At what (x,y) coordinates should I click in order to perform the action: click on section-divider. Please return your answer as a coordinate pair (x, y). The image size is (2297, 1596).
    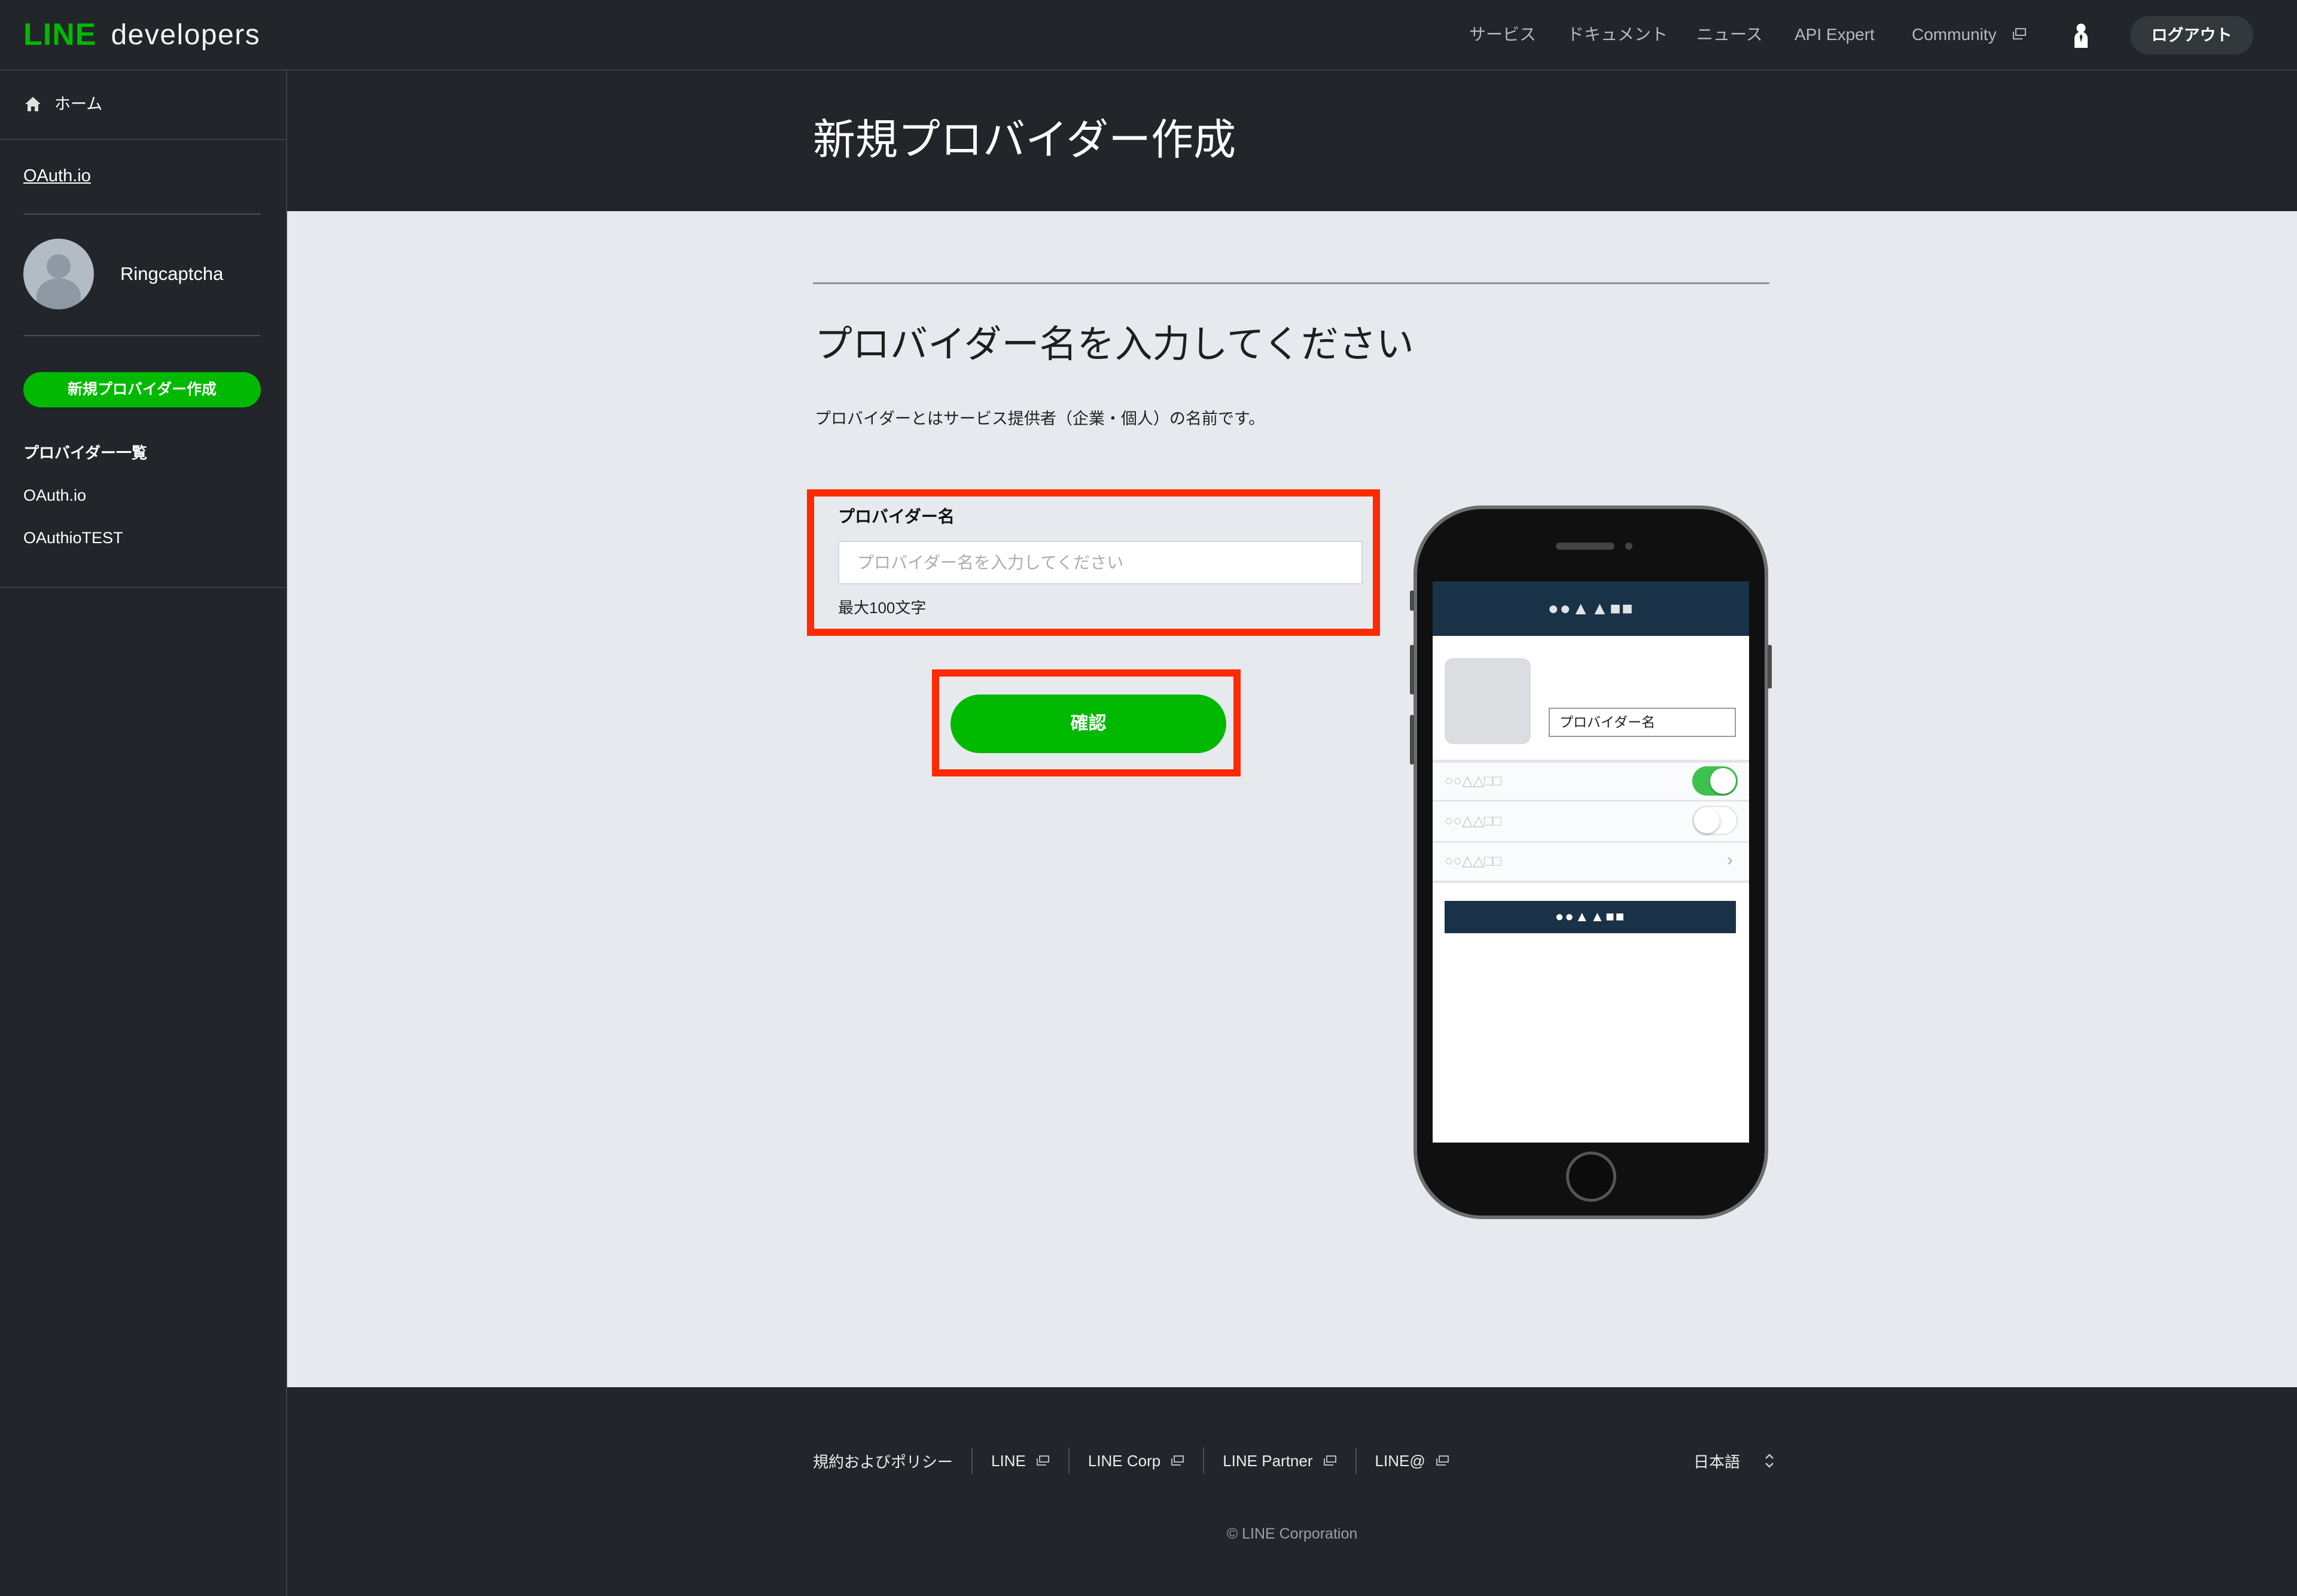
    Looking at the image, I should click on (1291, 283).